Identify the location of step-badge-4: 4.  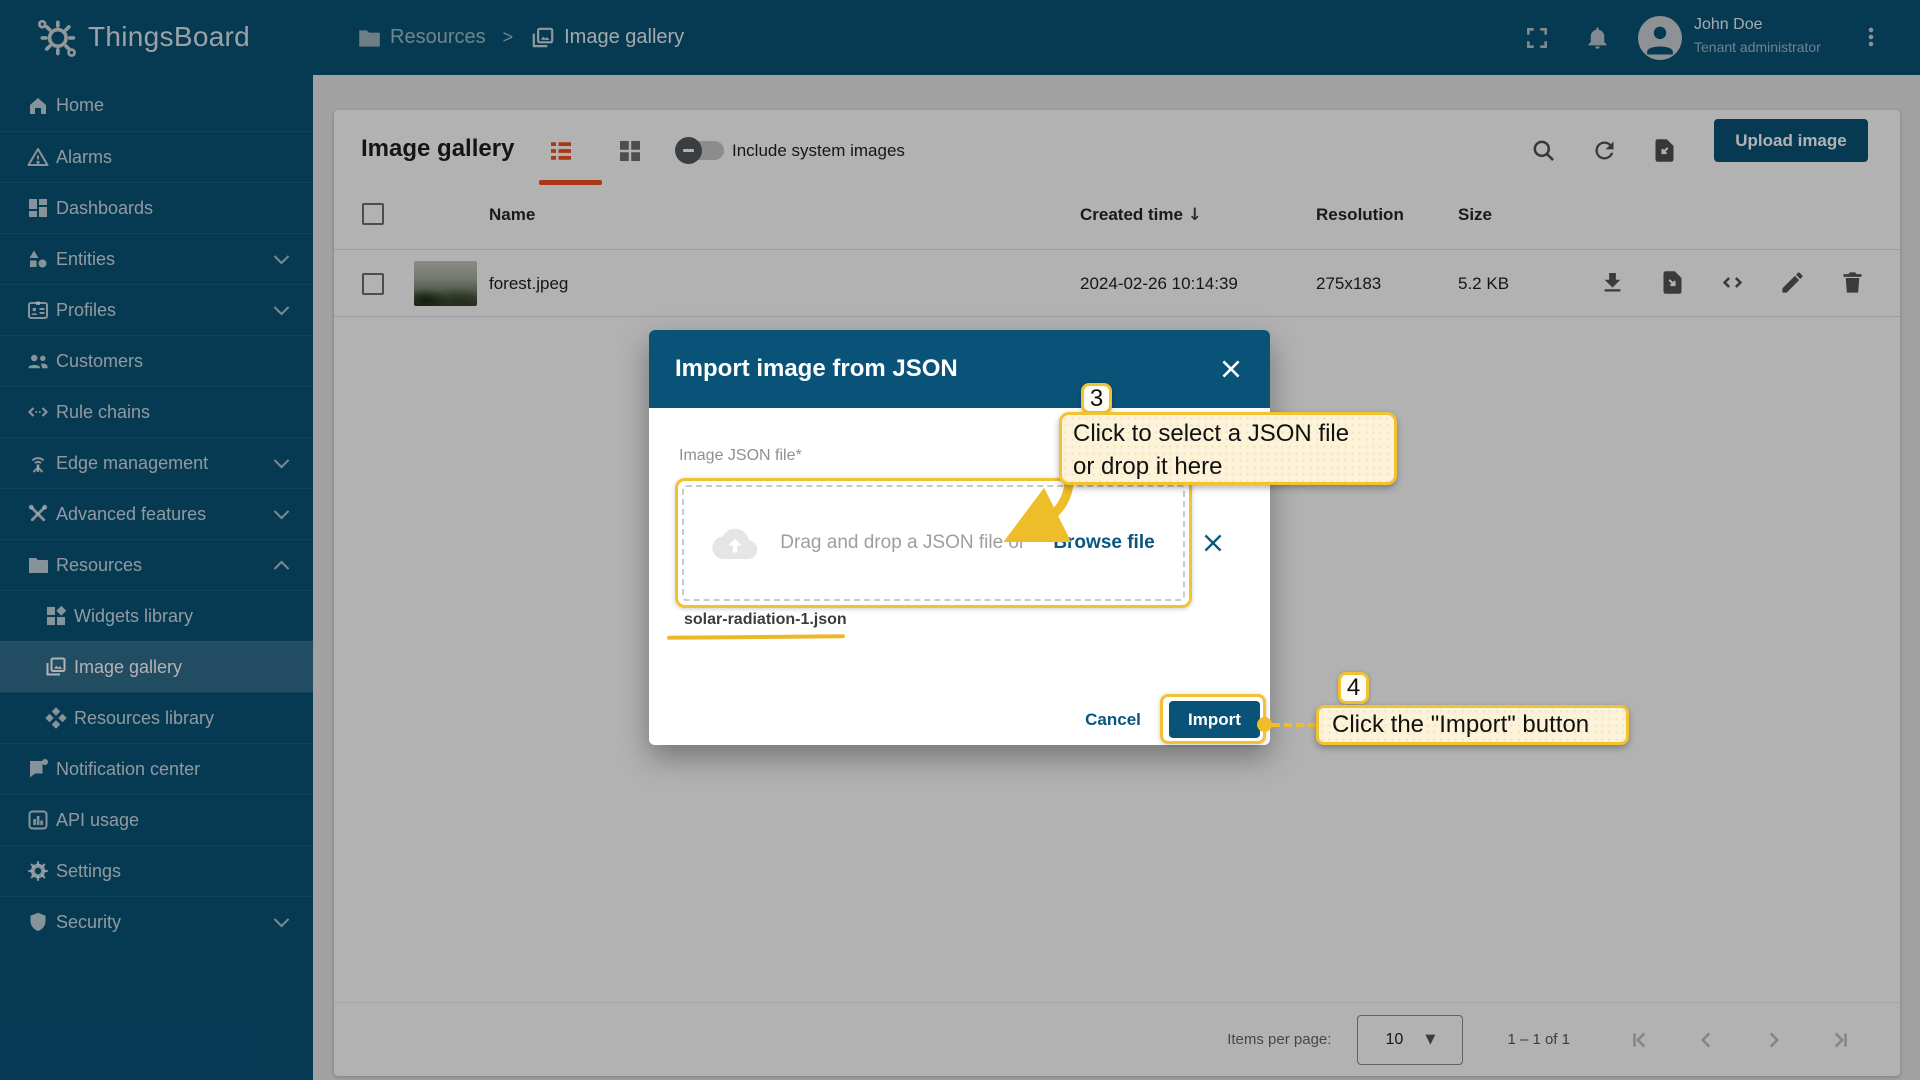
(1353, 688).